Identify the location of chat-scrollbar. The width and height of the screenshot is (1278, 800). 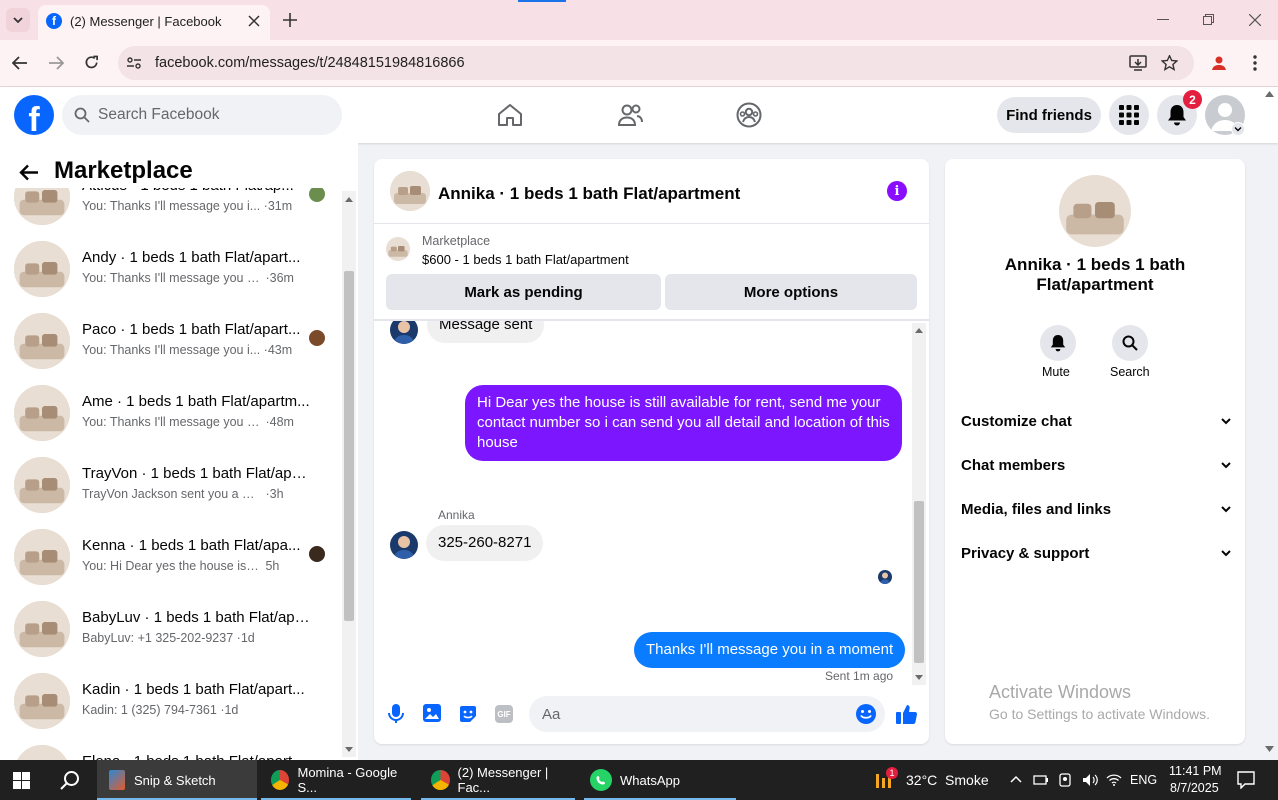
(919, 504).